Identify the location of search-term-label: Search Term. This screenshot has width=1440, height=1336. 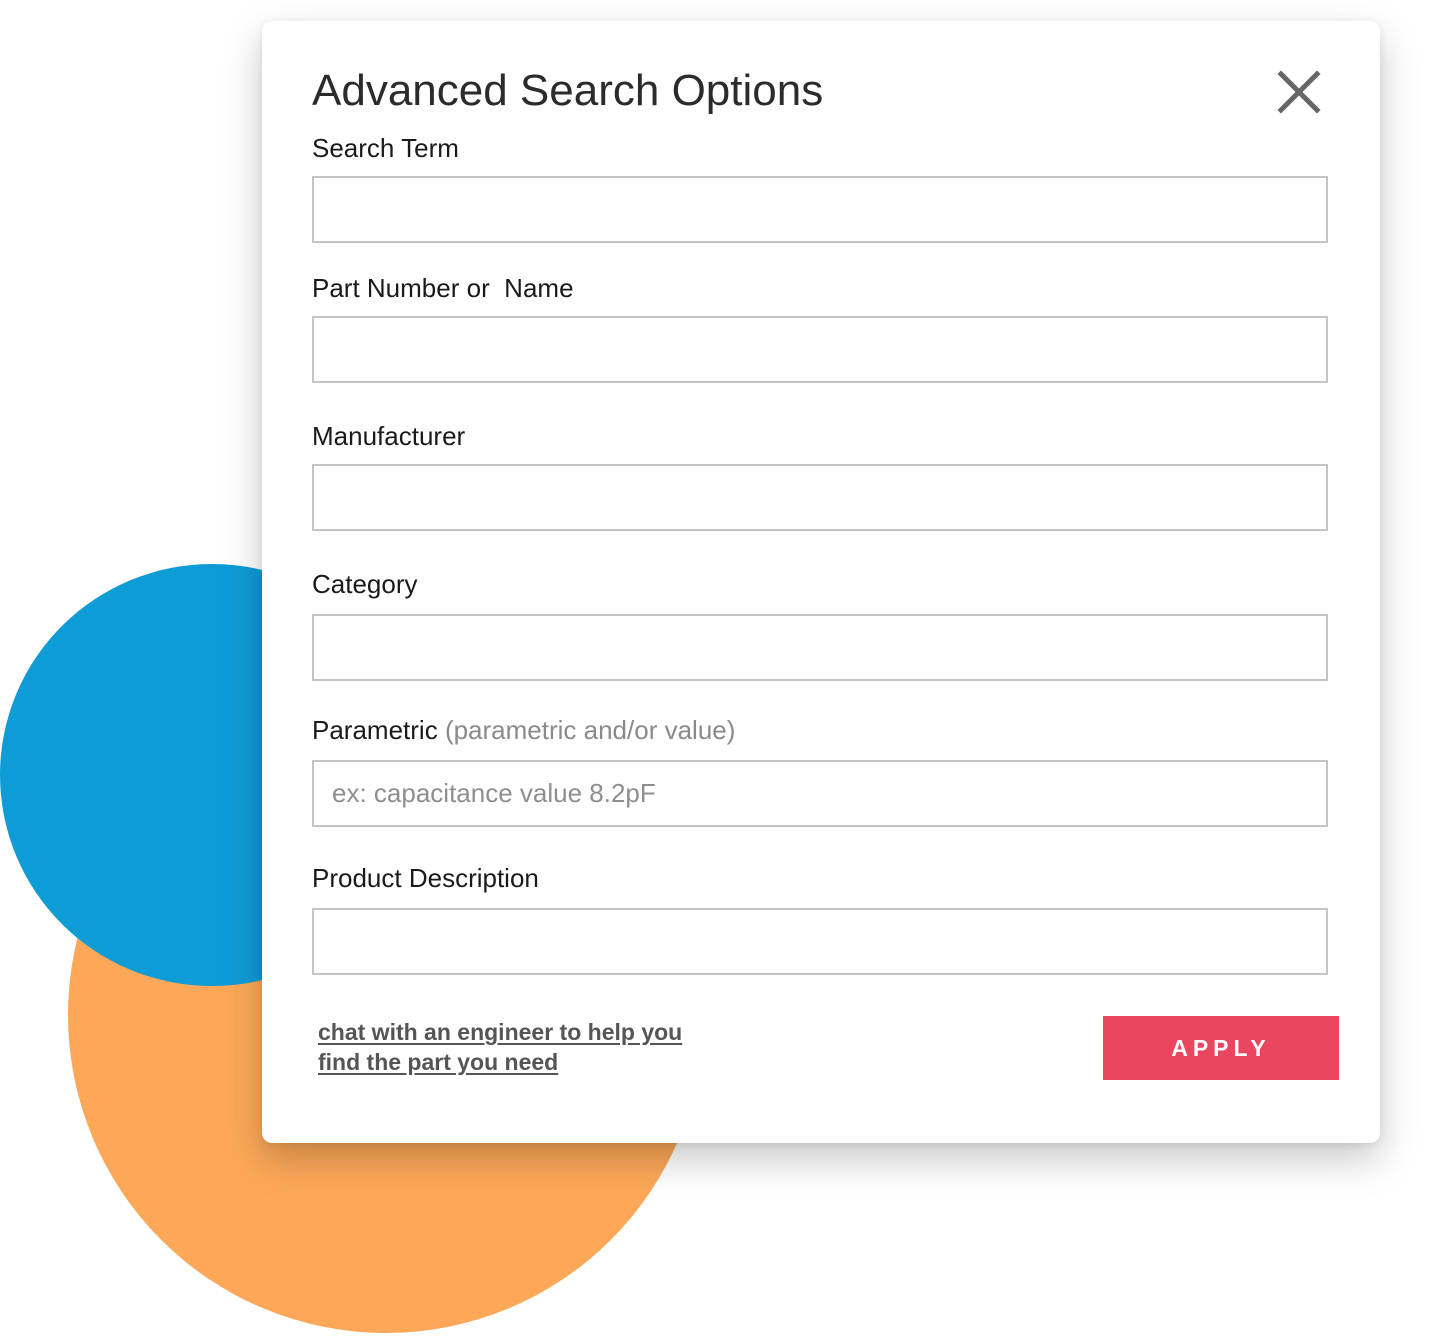
(385, 148).